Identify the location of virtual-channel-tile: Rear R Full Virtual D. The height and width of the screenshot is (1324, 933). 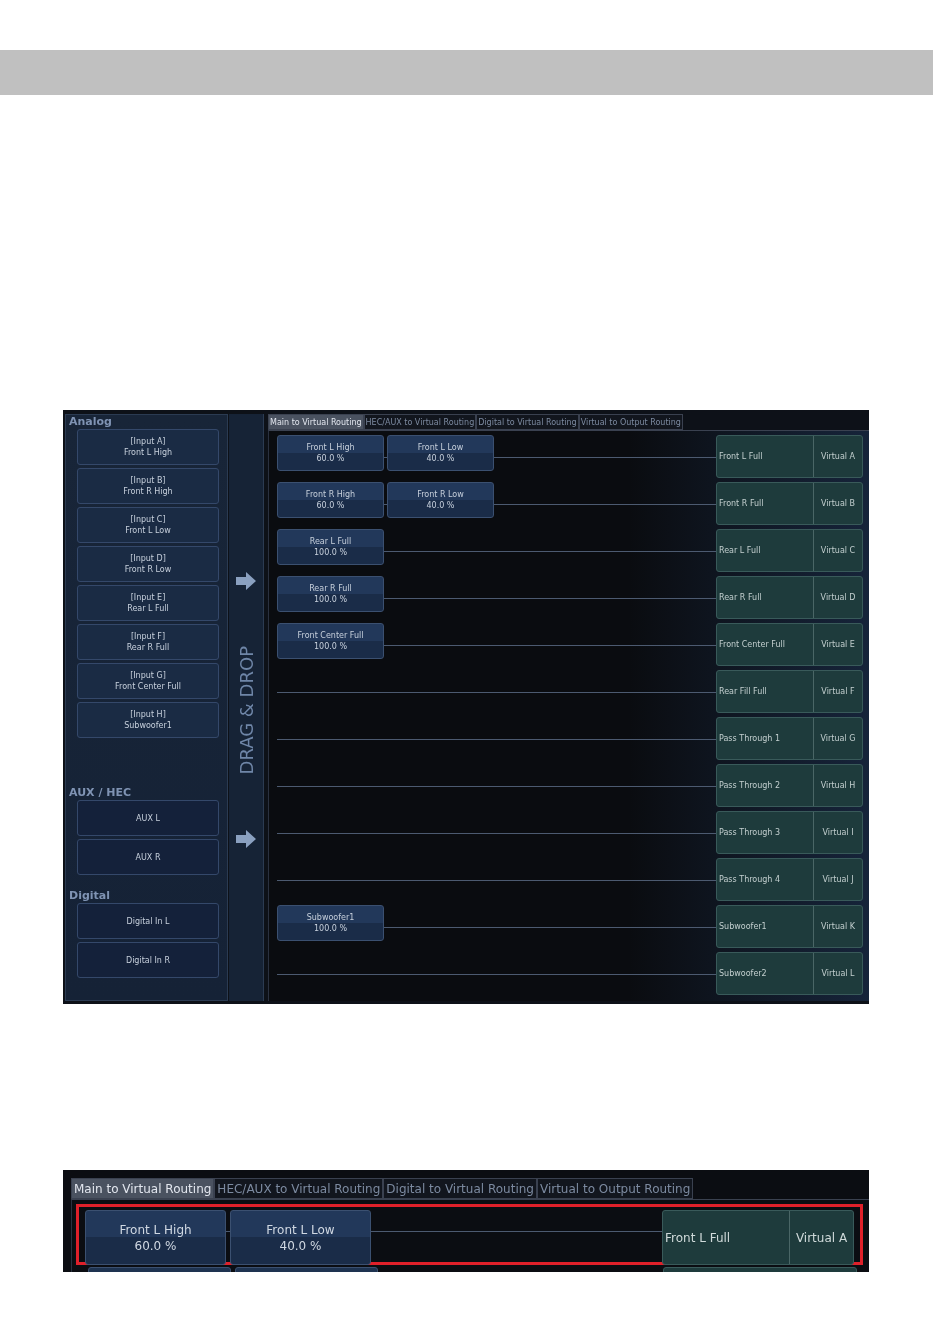
(789, 597).